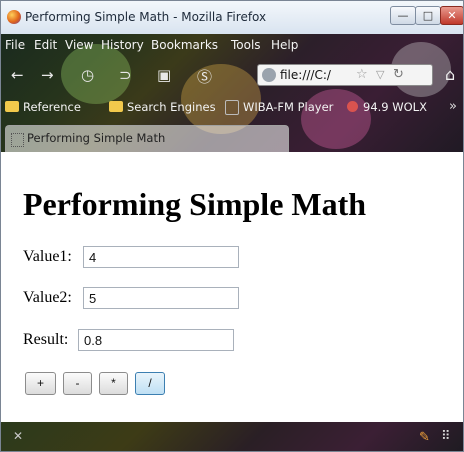 The height and width of the screenshot is (452, 464). Describe the element at coordinates (96, 138) in the screenshot. I see `tab-label: Performing Simple Math` at that location.